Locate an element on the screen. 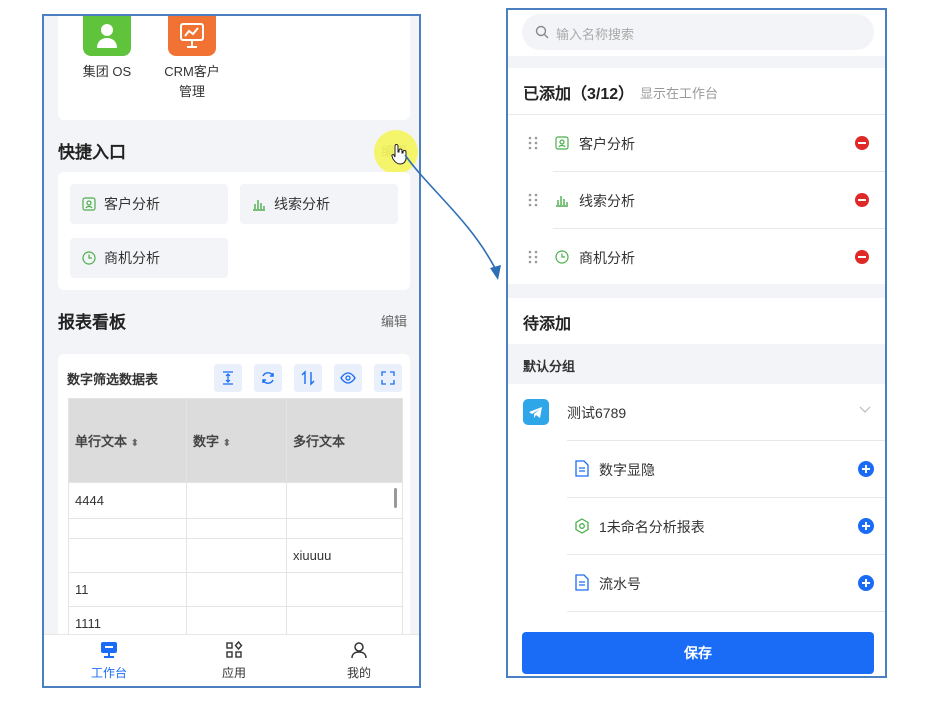  column-header-label: 单行文本 is located at coordinates (101, 441).